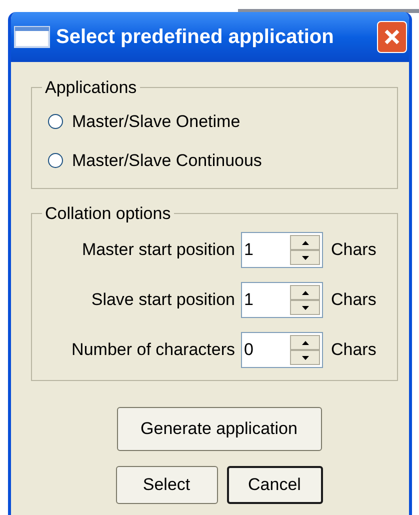 This screenshot has height=515, width=419. I want to click on generate-application-button: Generate application, so click(219, 429).